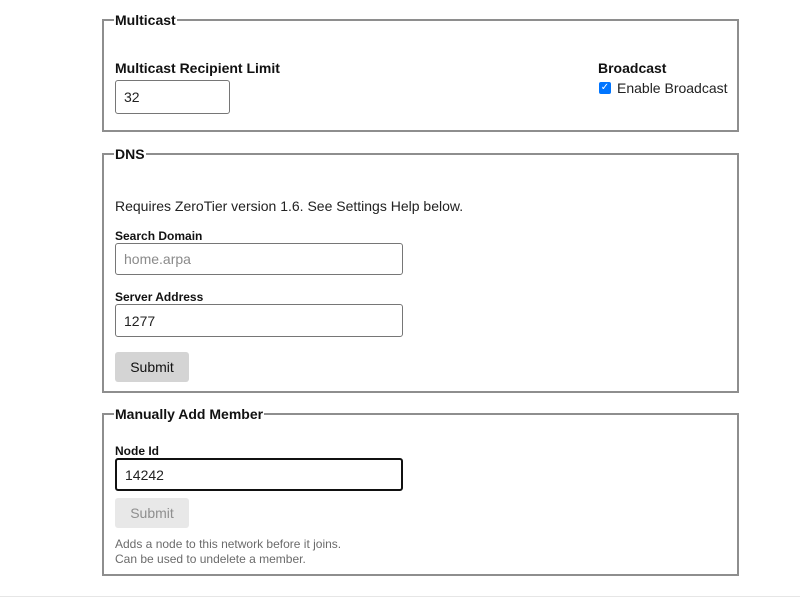 This screenshot has width=800, height=600. Describe the element at coordinates (189, 414) in the screenshot. I see `manually-add-member-legend: Manually Add Member` at that location.